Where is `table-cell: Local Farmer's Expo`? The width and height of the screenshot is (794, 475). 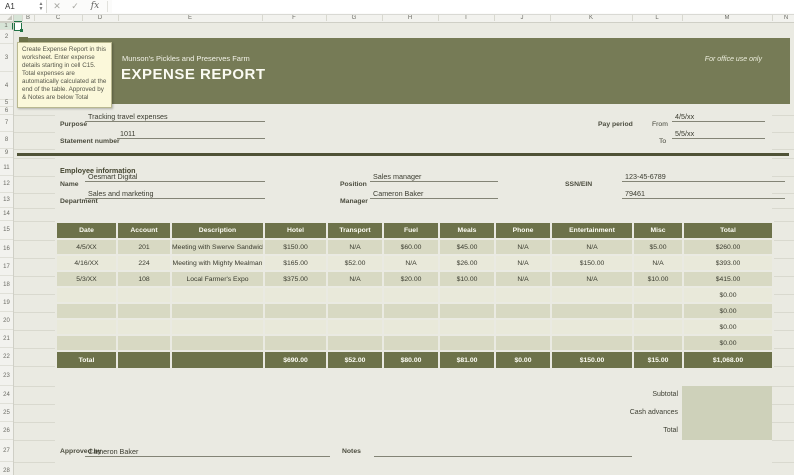 table-cell: Local Farmer's Expo is located at coordinates (217, 279).